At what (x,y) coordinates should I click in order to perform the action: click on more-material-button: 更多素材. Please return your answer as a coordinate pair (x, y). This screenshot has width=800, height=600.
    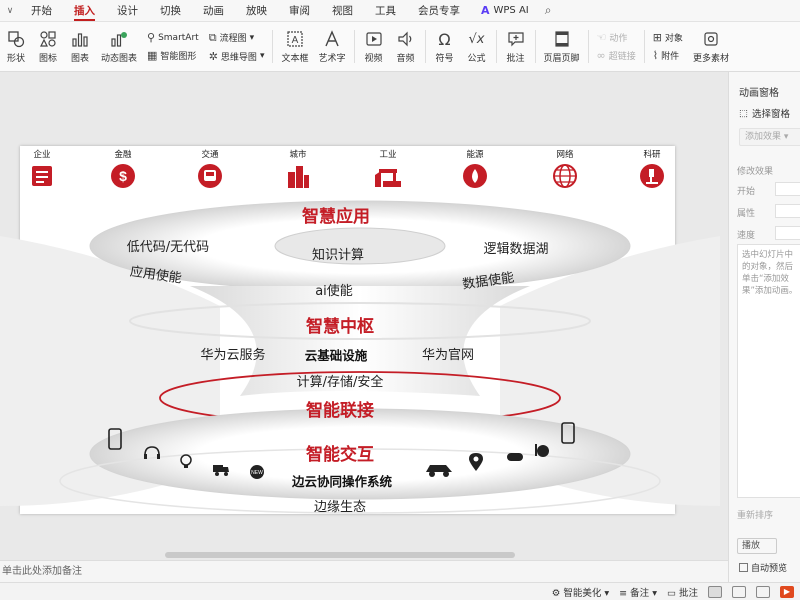
    Looking at the image, I should click on (711, 46).